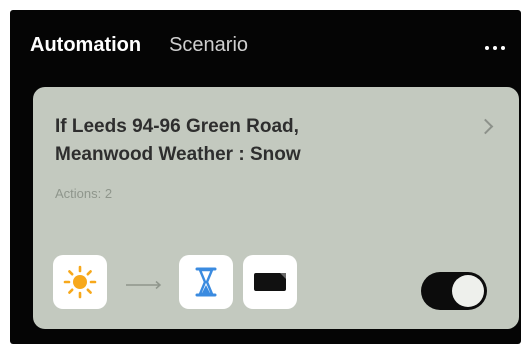 The height and width of the screenshot is (352, 529). What do you see at coordinates (485, 126) in the screenshot?
I see `chevron-right-icon` at bounding box center [485, 126].